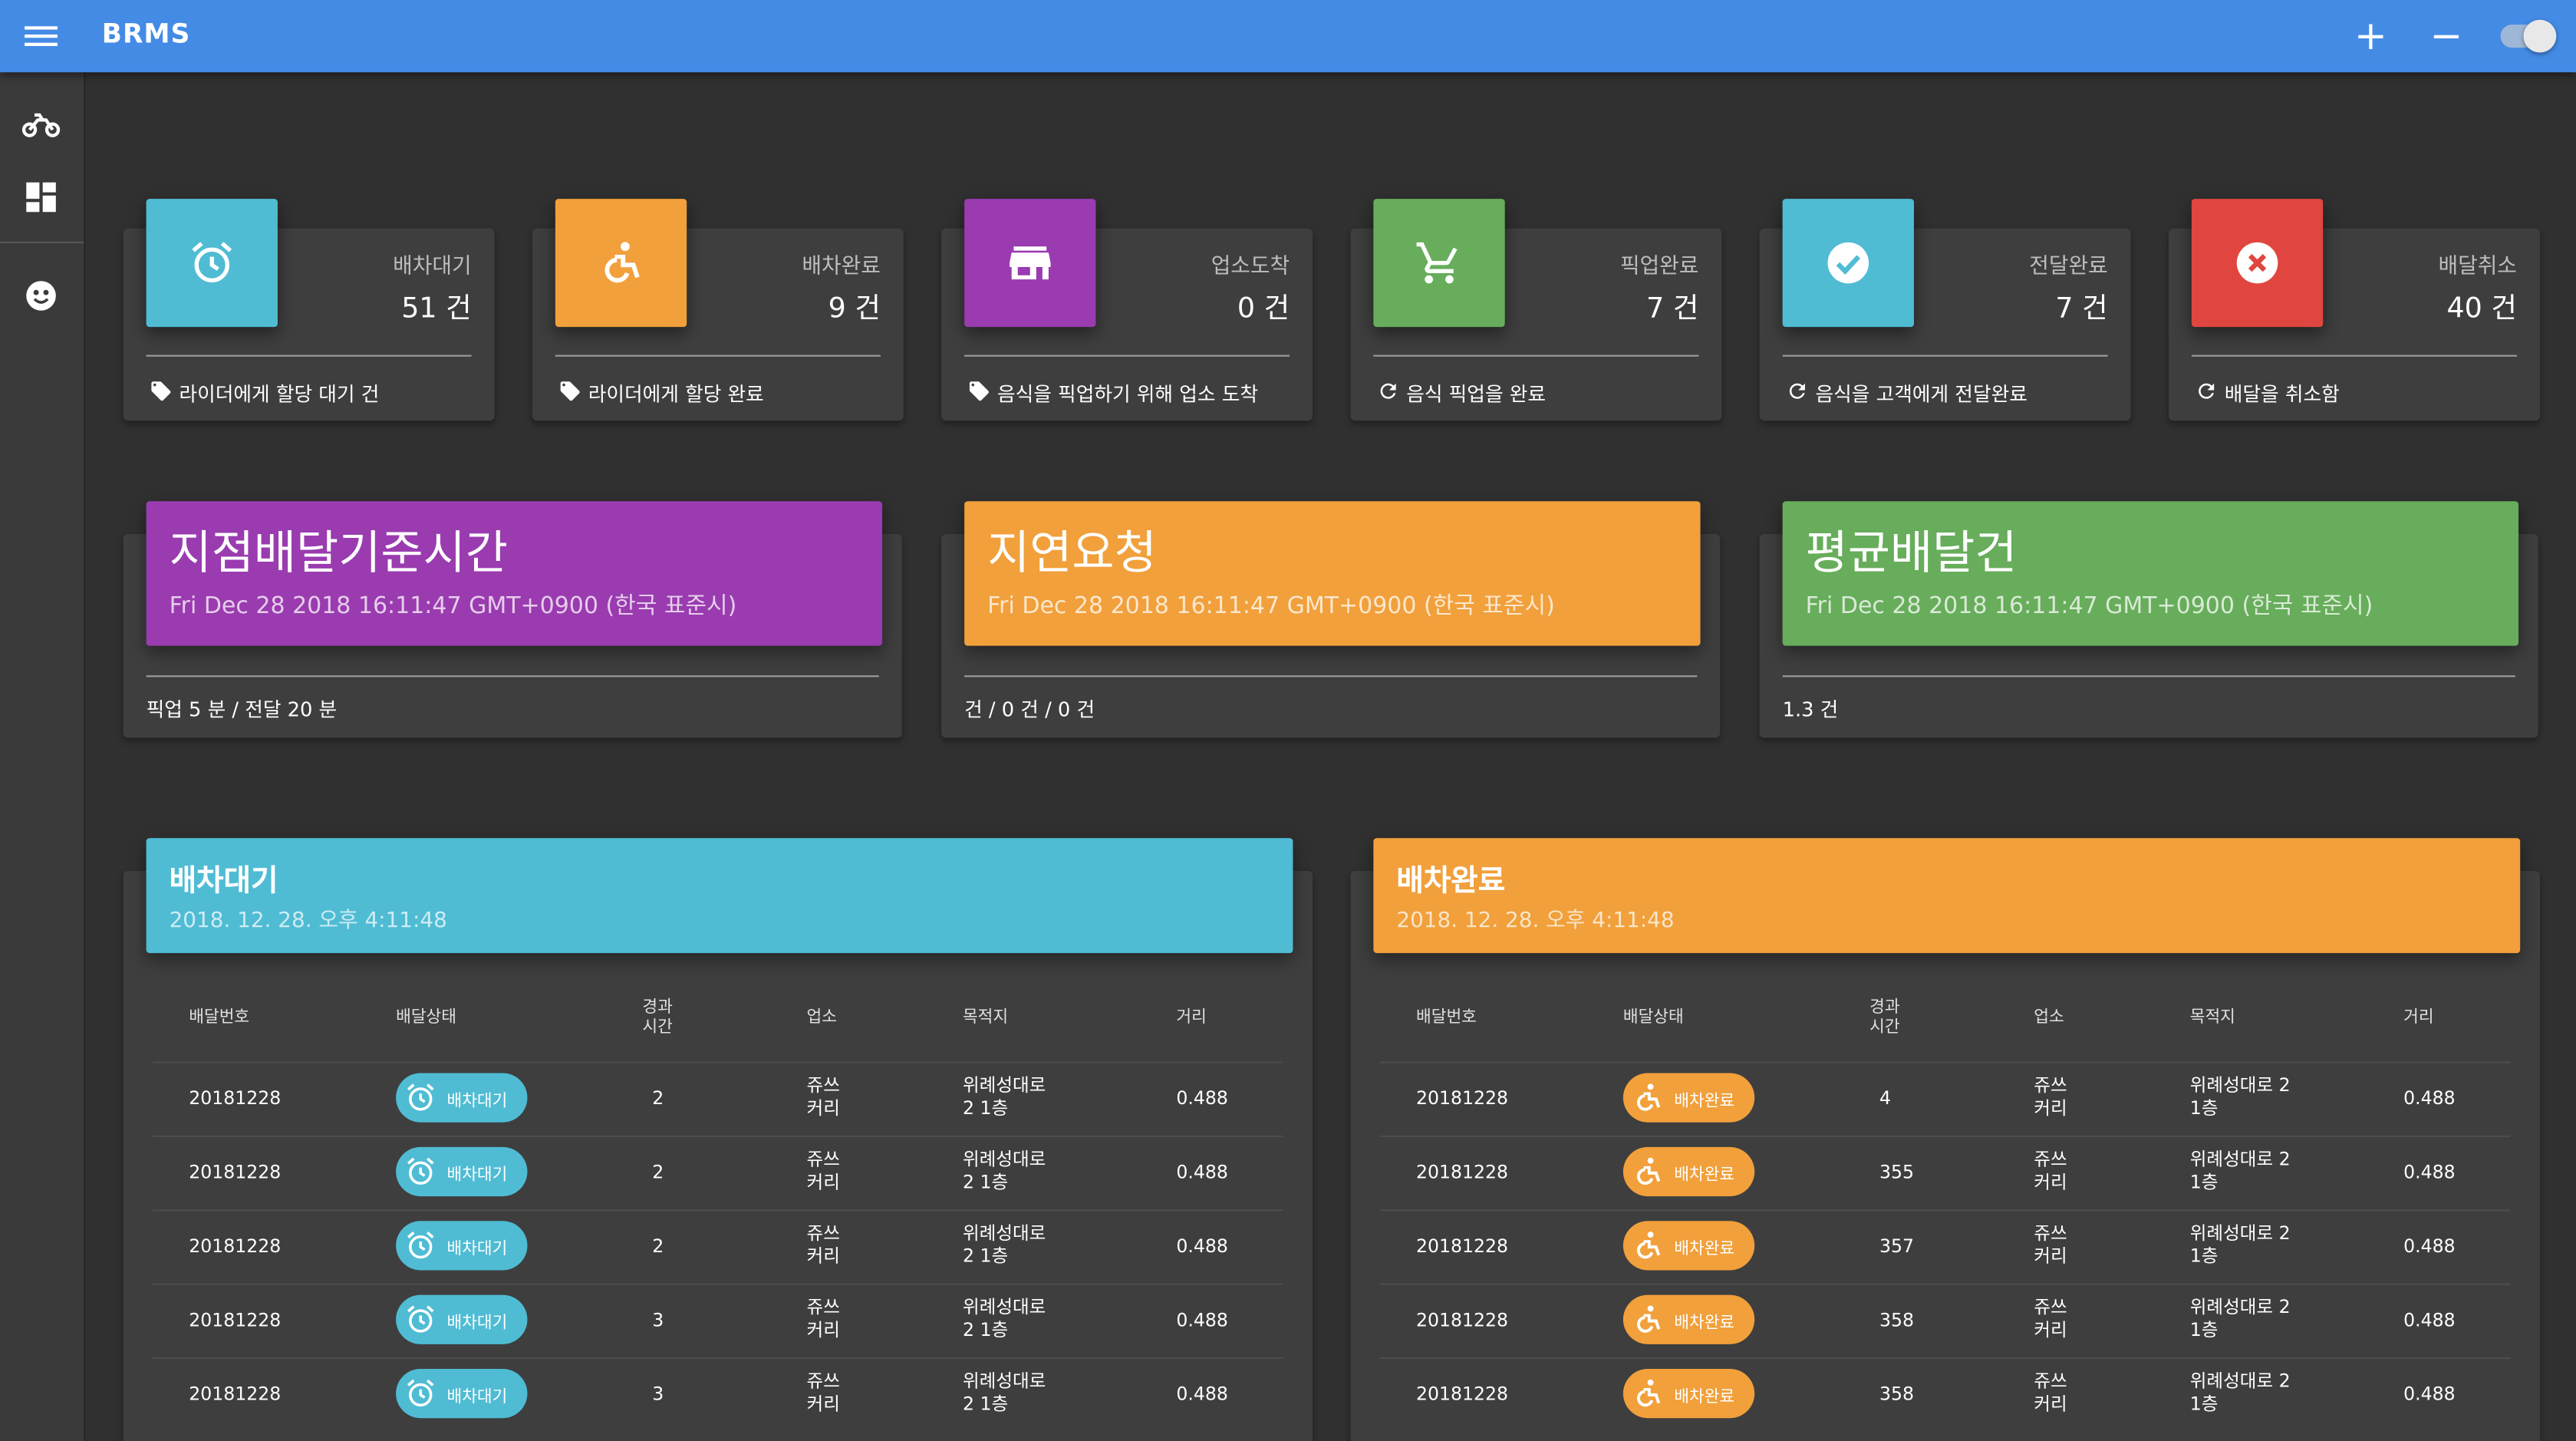  Describe the element at coordinates (2204, 1182) in the screenshot. I see `destination: 1층` at that location.